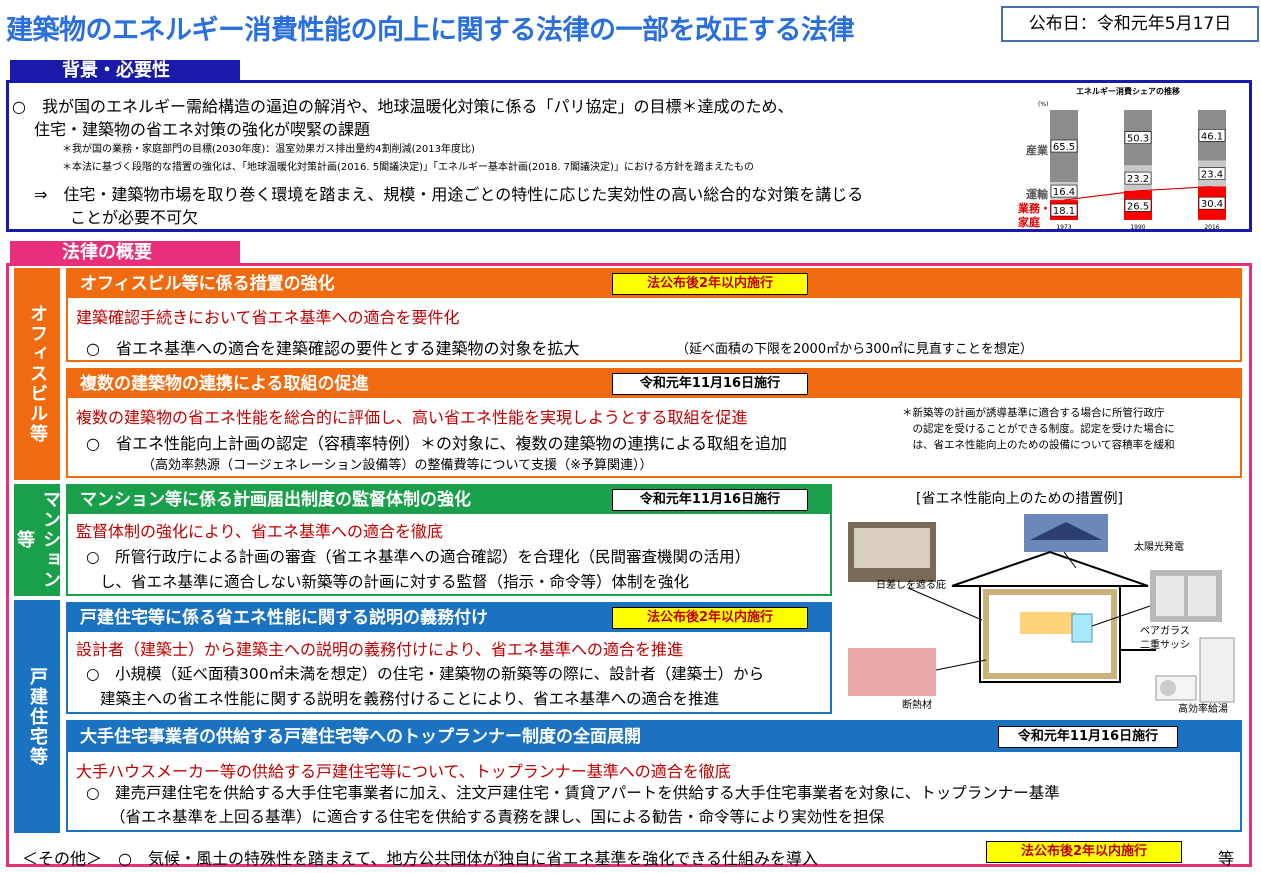  I want to click on label-double-sash: 二重サッシ, so click(1165, 644).